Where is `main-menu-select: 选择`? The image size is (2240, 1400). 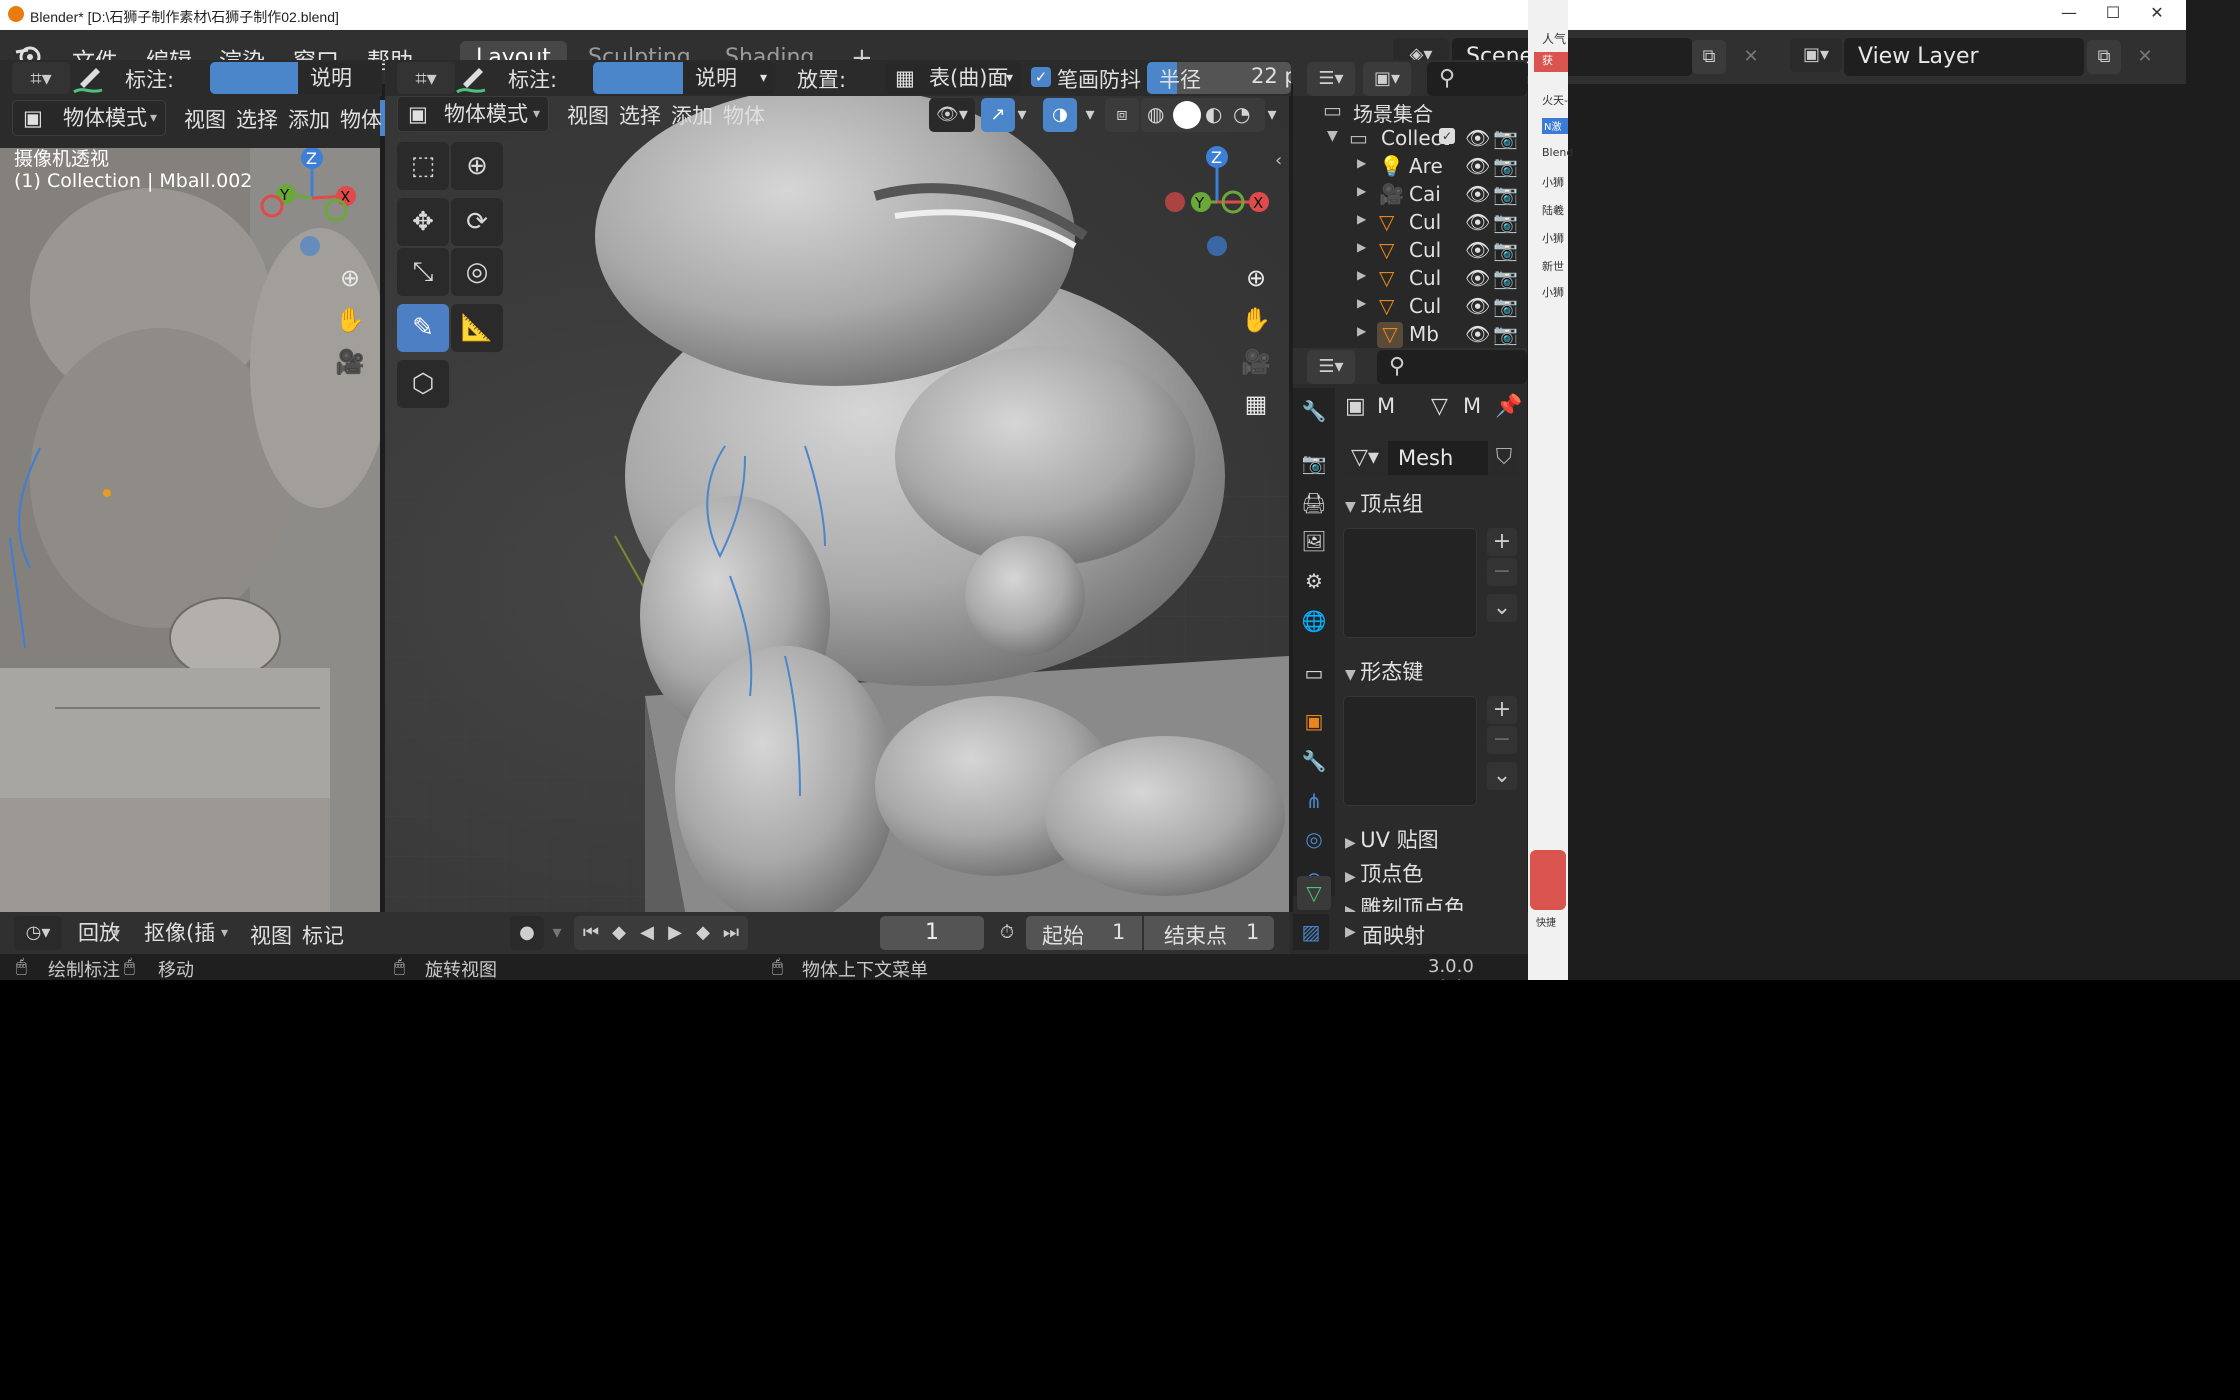 main-menu-select: 选择 is located at coordinates (640, 115).